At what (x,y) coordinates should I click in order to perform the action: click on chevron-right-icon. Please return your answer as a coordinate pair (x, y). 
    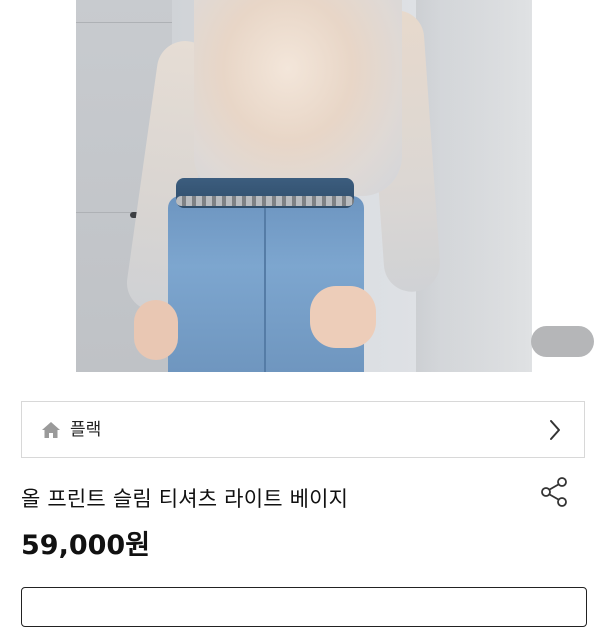
    Looking at the image, I should click on (555, 430).